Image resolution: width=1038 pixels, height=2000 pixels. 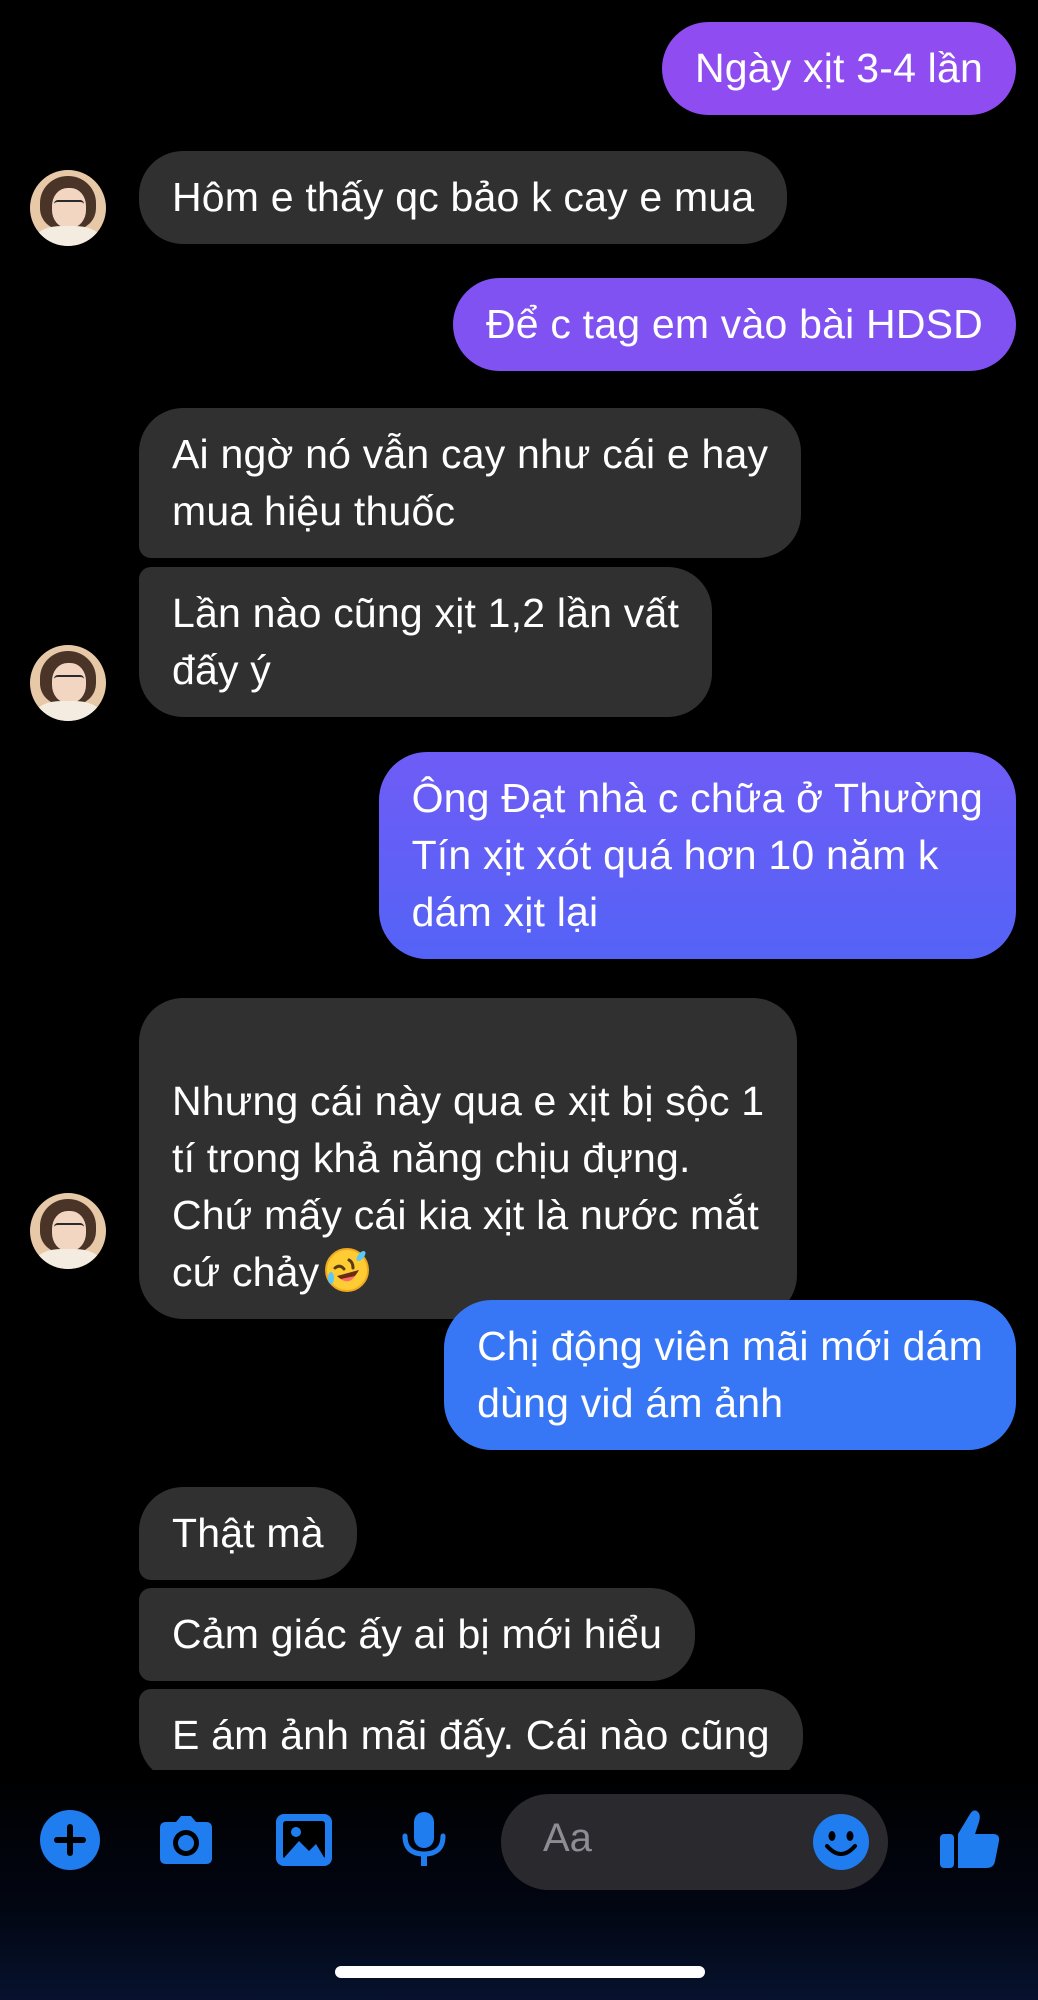 What do you see at coordinates (567, 1838) in the screenshot?
I see `message-input-placeholder: Aa` at bounding box center [567, 1838].